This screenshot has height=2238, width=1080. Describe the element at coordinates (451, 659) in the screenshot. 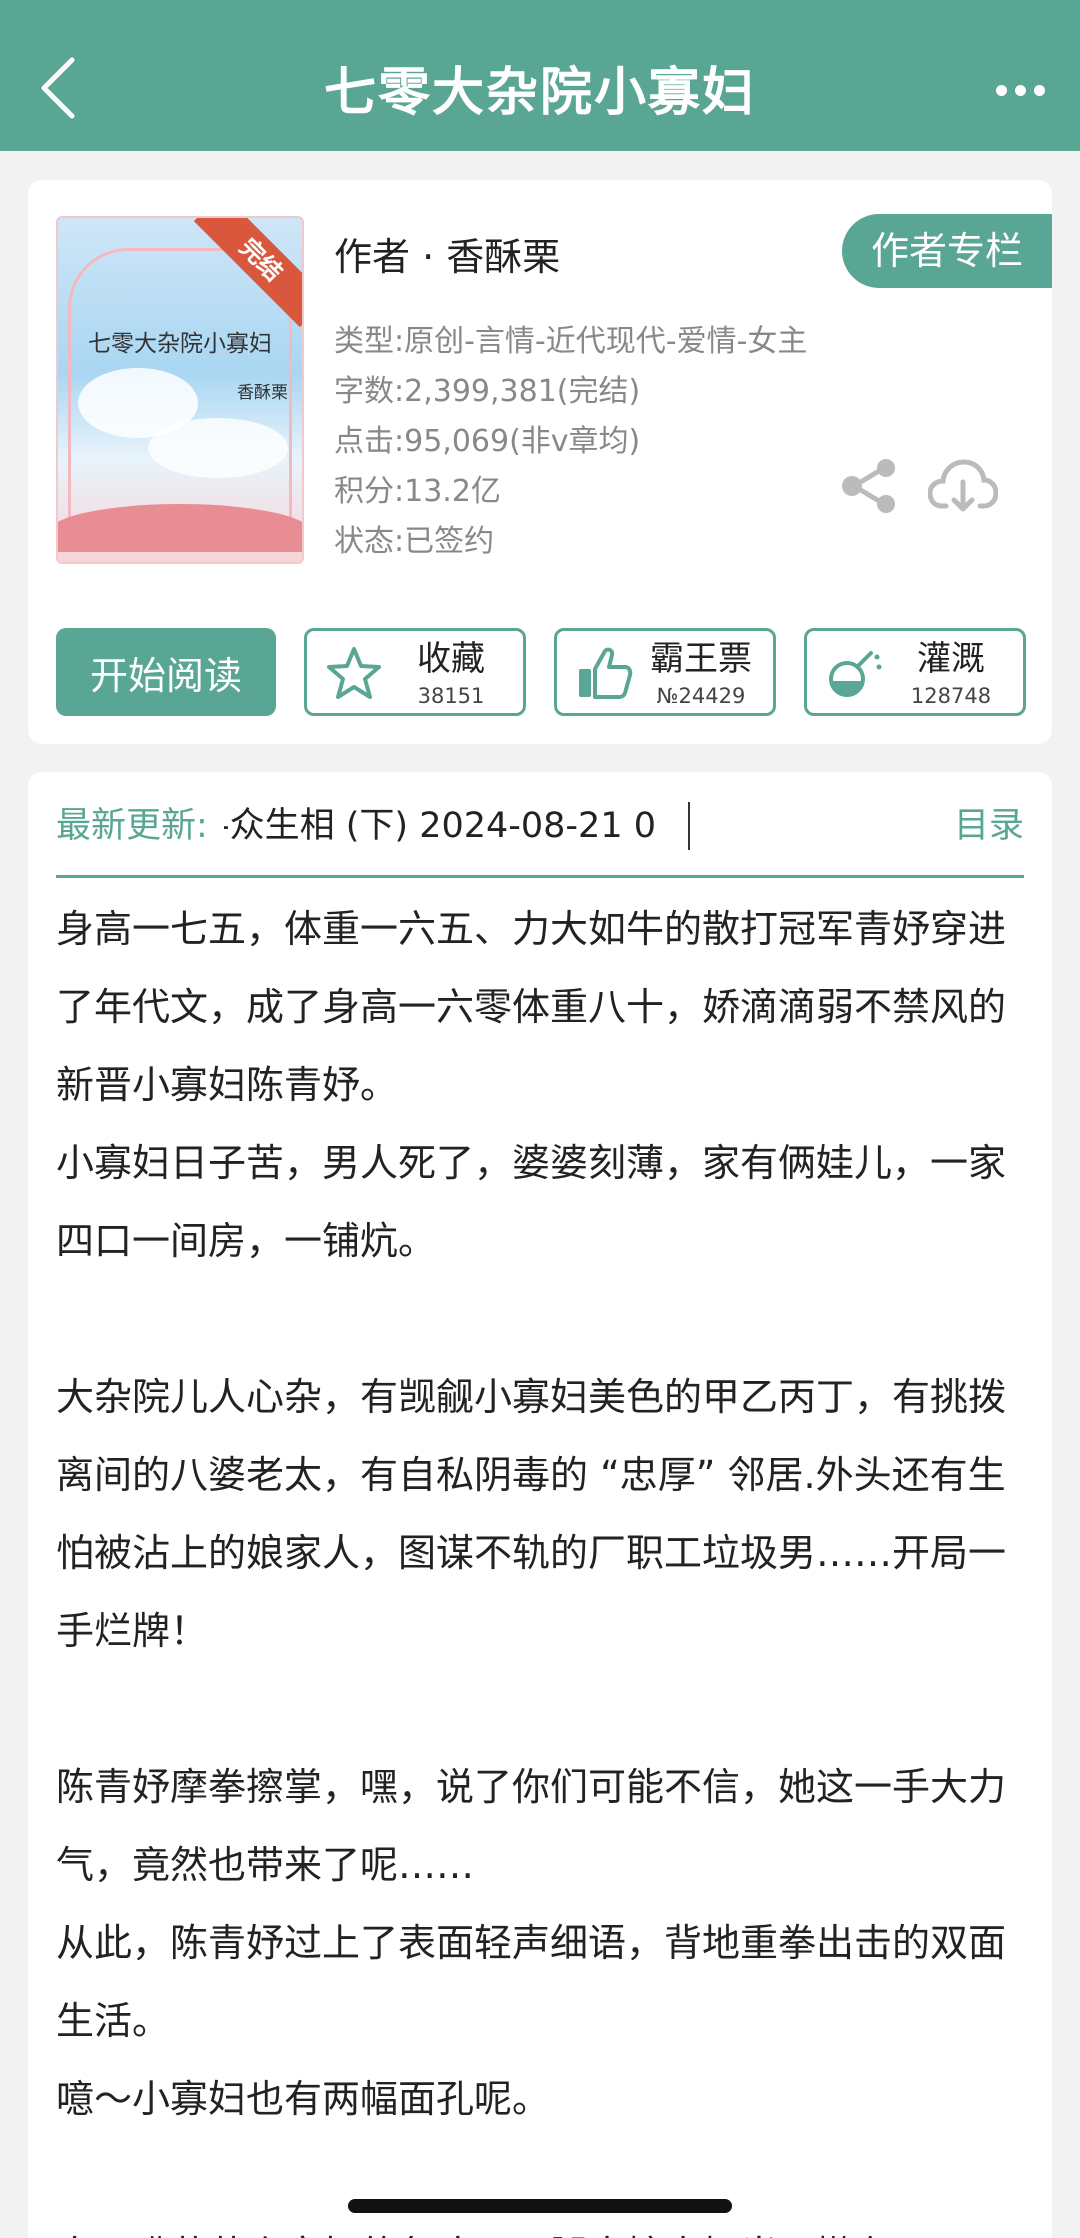

I see `favorite-label: 收藏` at that location.